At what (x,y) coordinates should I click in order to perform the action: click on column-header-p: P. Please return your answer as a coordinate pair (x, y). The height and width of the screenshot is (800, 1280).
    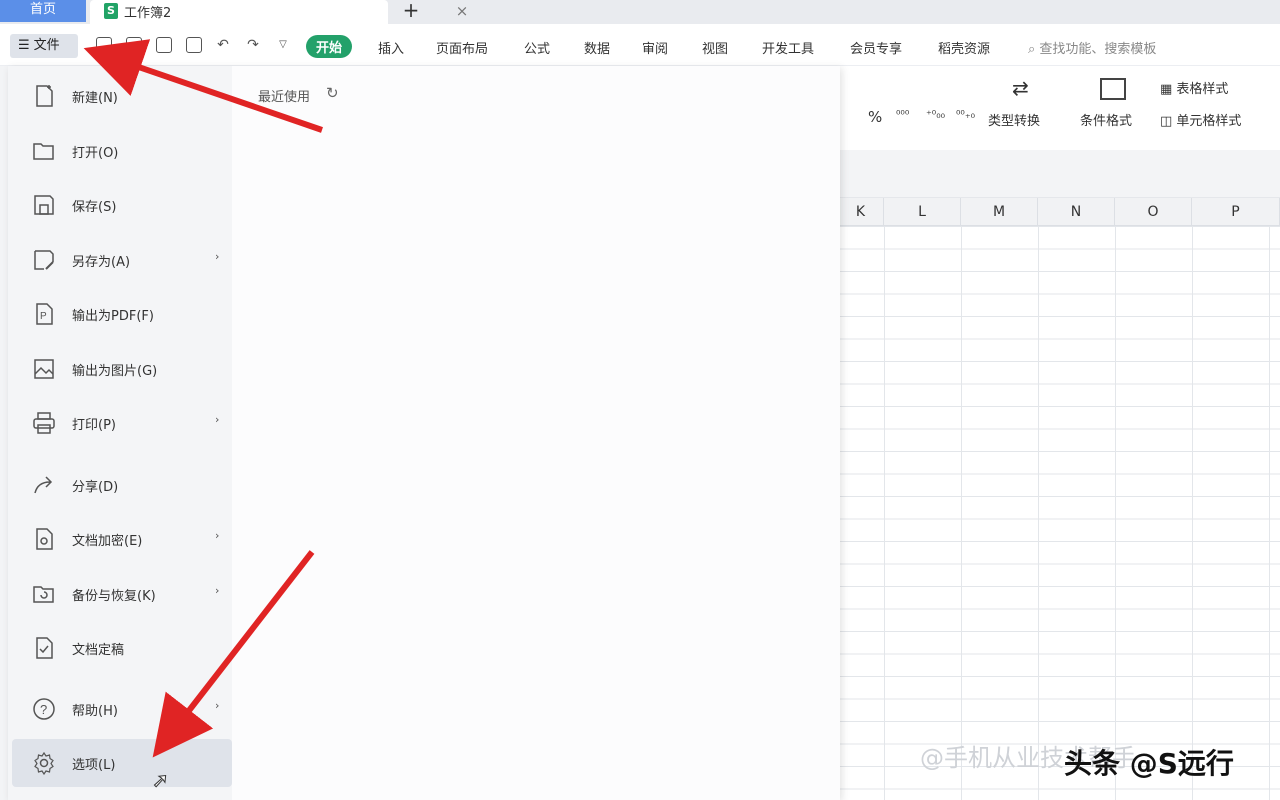
    Looking at the image, I should click on (1236, 212).